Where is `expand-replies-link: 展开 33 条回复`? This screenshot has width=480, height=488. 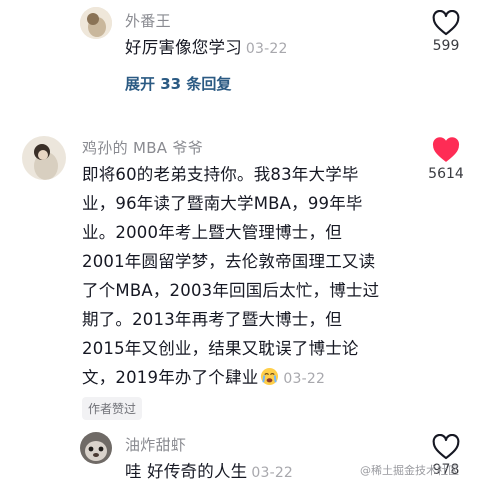 expand-replies-link: 展开 33 条回复 is located at coordinates (178, 83).